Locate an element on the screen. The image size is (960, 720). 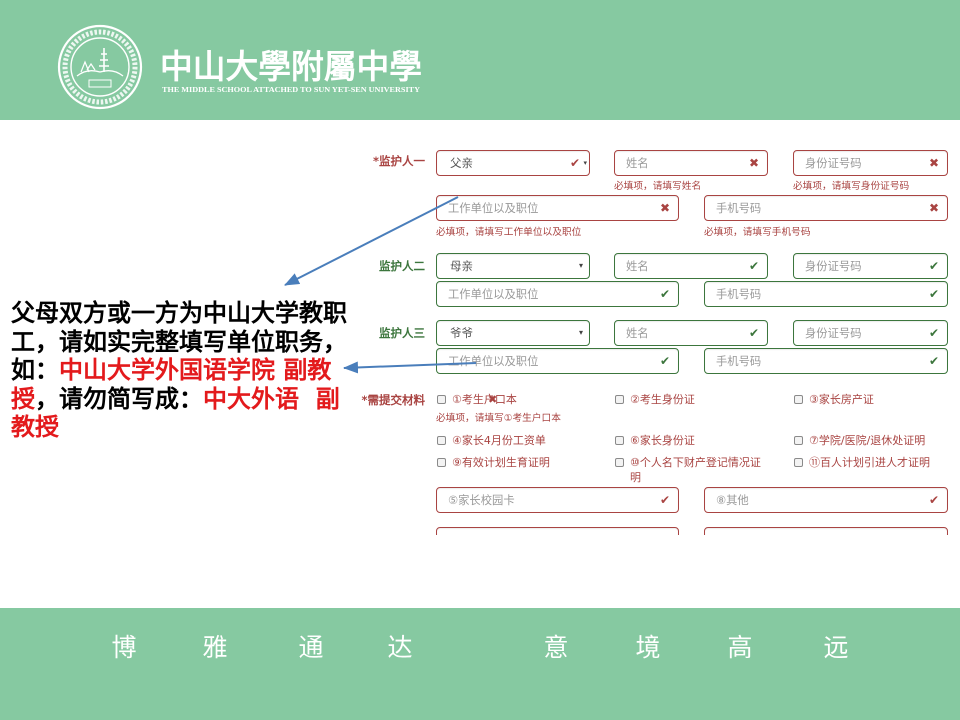
guardian-1-id-field is located at coordinates (870, 163).